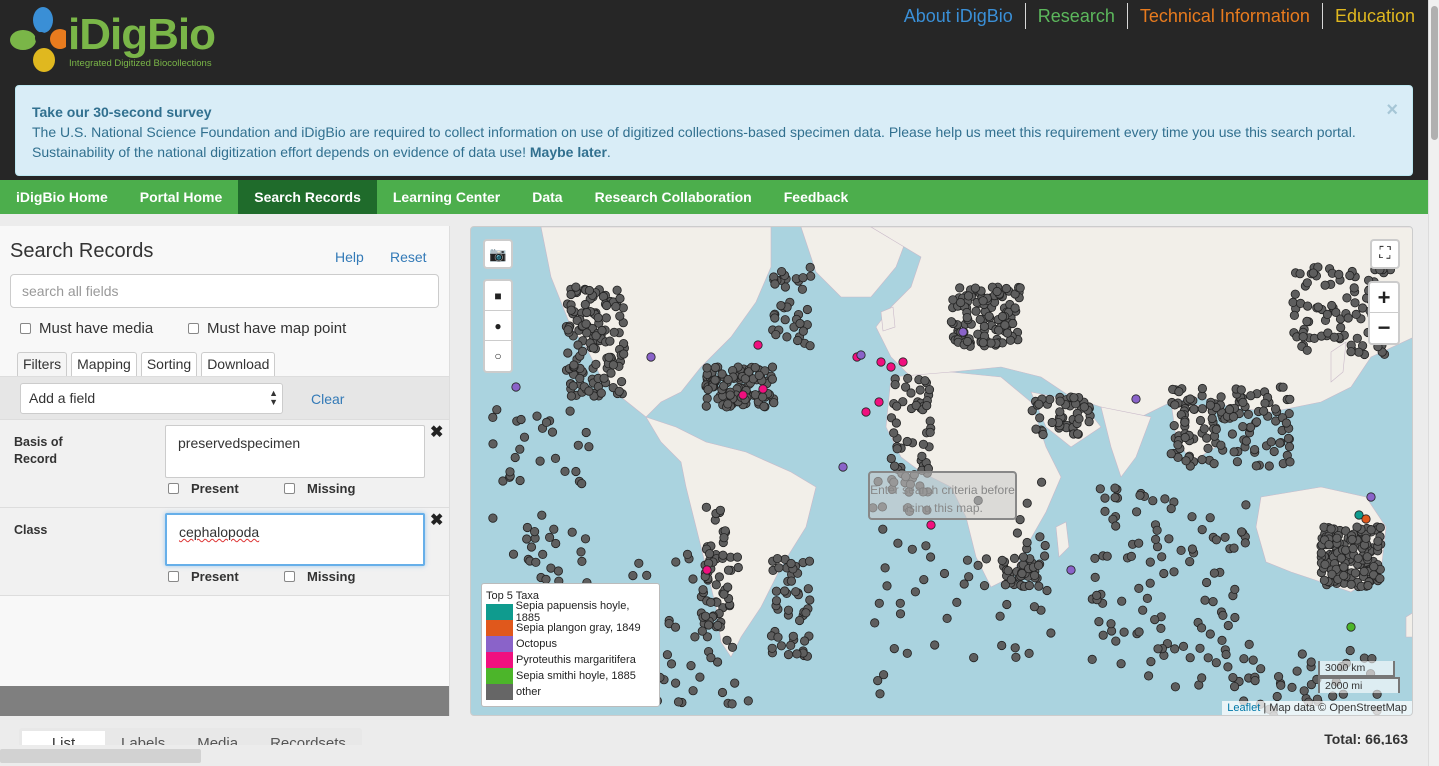 Image resolution: width=1439 pixels, height=766 pixels. What do you see at coordinates (181, 197) in the screenshot?
I see `nav-portal-home: Portal Home` at bounding box center [181, 197].